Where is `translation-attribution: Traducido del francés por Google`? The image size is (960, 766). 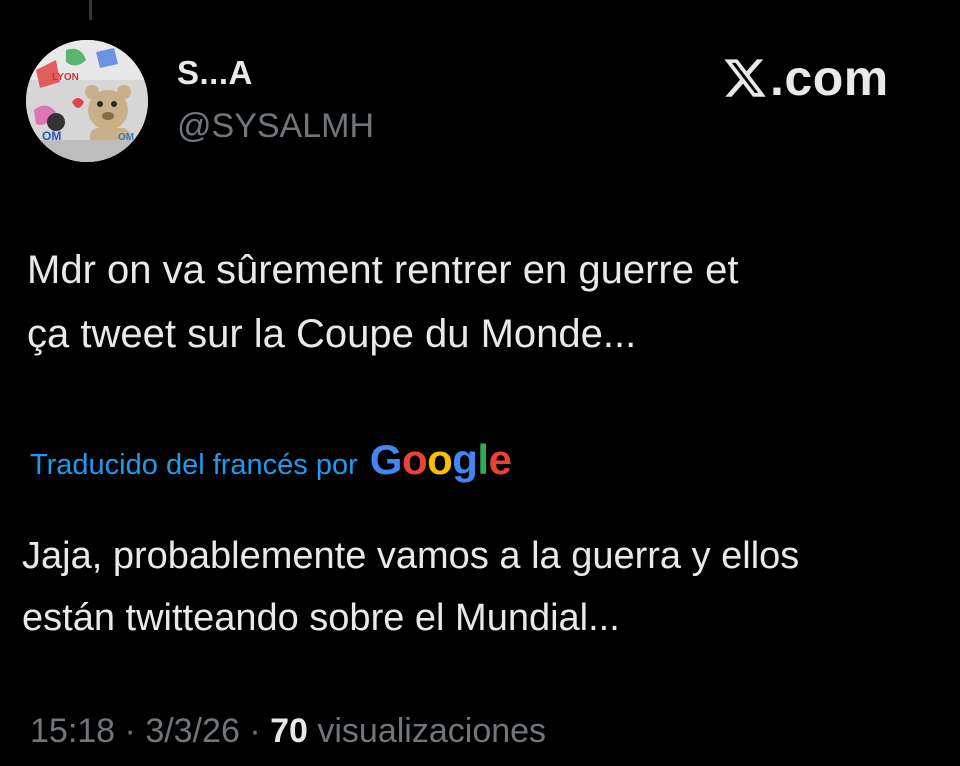 translation-attribution: Traducido del francés por Google is located at coordinates (271, 460).